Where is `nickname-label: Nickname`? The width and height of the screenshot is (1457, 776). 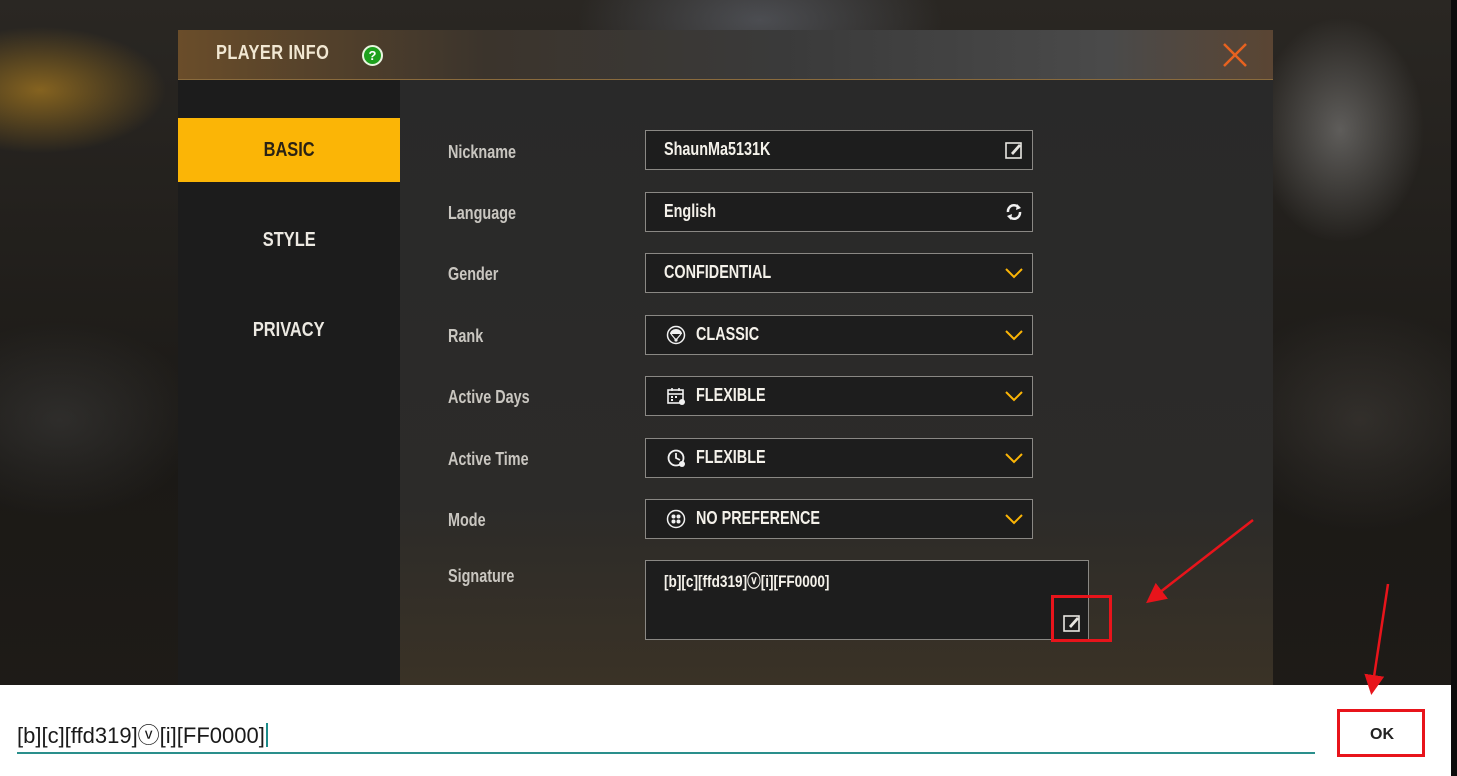 nickname-label: Nickname is located at coordinates (482, 152).